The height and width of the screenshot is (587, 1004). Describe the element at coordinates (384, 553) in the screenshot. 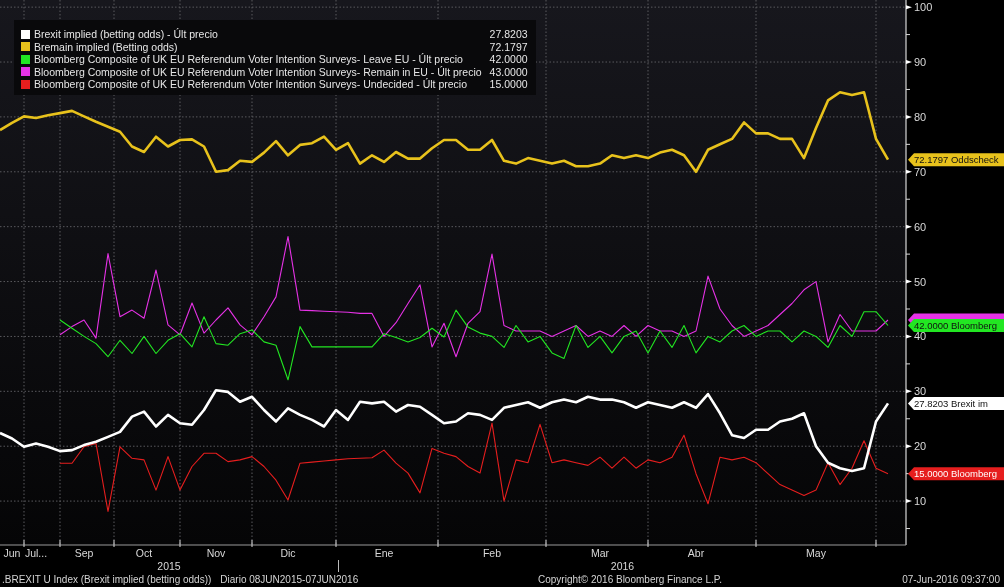

I see `axis-label: Ene` at that location.